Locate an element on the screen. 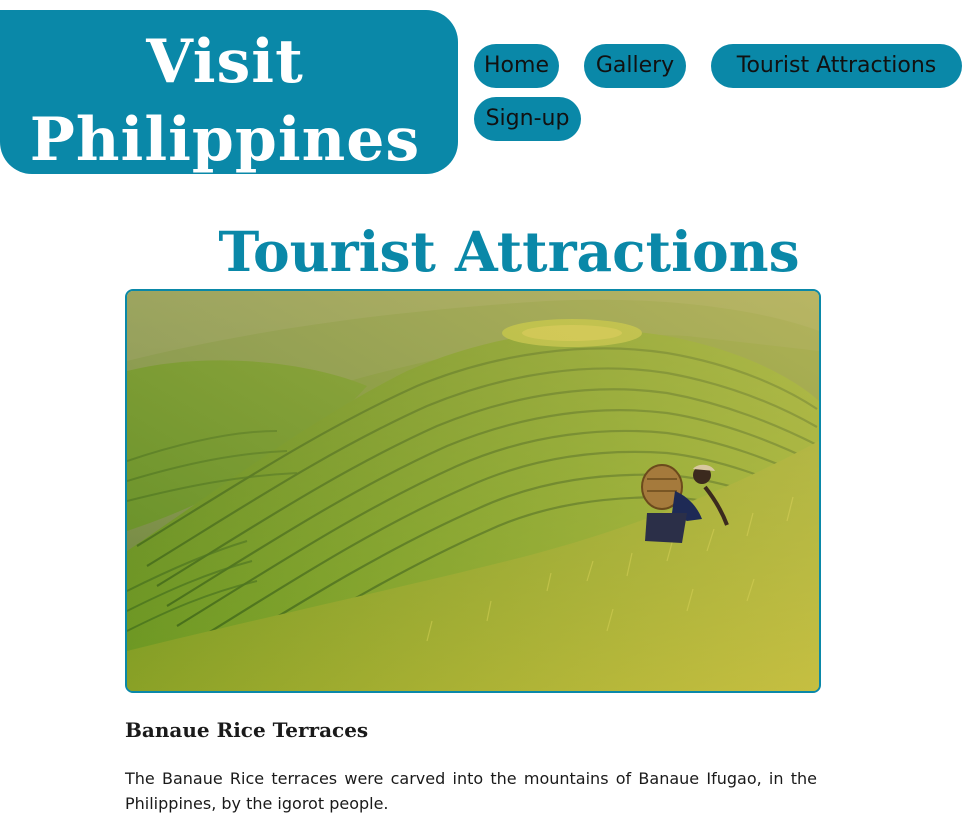  nav-gallery-button: Gallery is located at coordinates (635, 66).